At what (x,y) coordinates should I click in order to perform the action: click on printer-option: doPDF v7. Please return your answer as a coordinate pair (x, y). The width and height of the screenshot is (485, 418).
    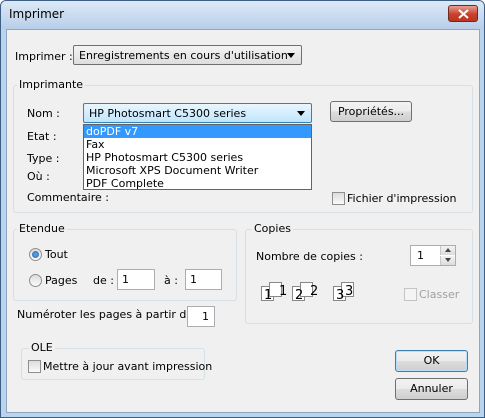
    Looking at the image, I should click on (197, 131).